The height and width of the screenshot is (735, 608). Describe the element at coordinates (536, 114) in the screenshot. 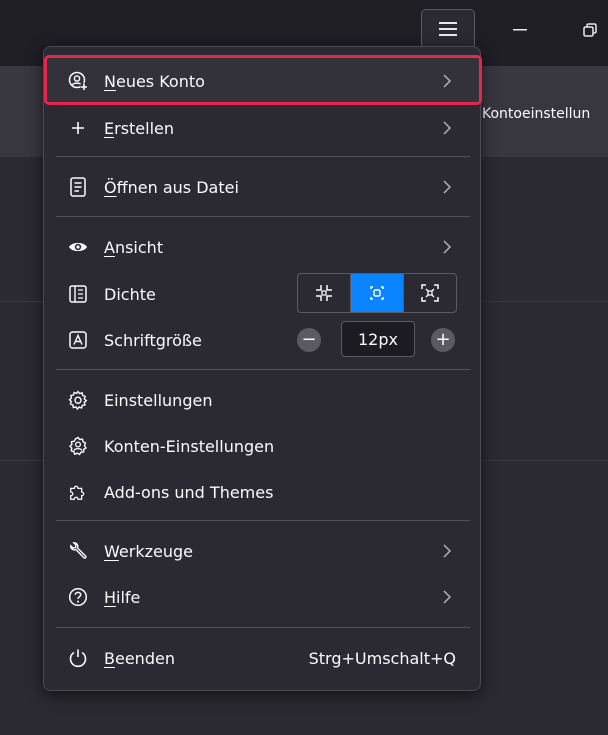

I see `background-tab-label: Kontoeinstellun` at that location.